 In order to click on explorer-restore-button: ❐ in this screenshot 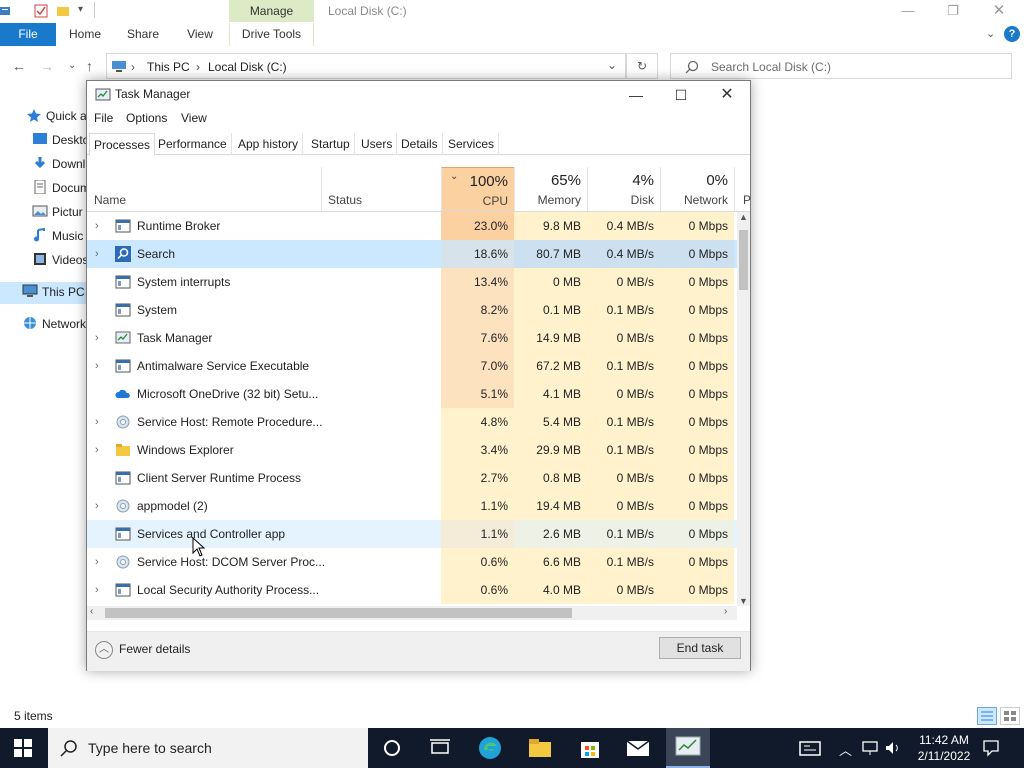, I will do `click(953, 11)`.